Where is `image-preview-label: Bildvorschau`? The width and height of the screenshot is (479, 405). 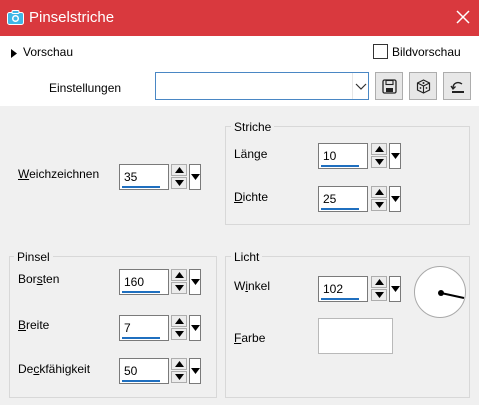 image-preview-label: Bildvorschau is located at coordinates (426, 52).